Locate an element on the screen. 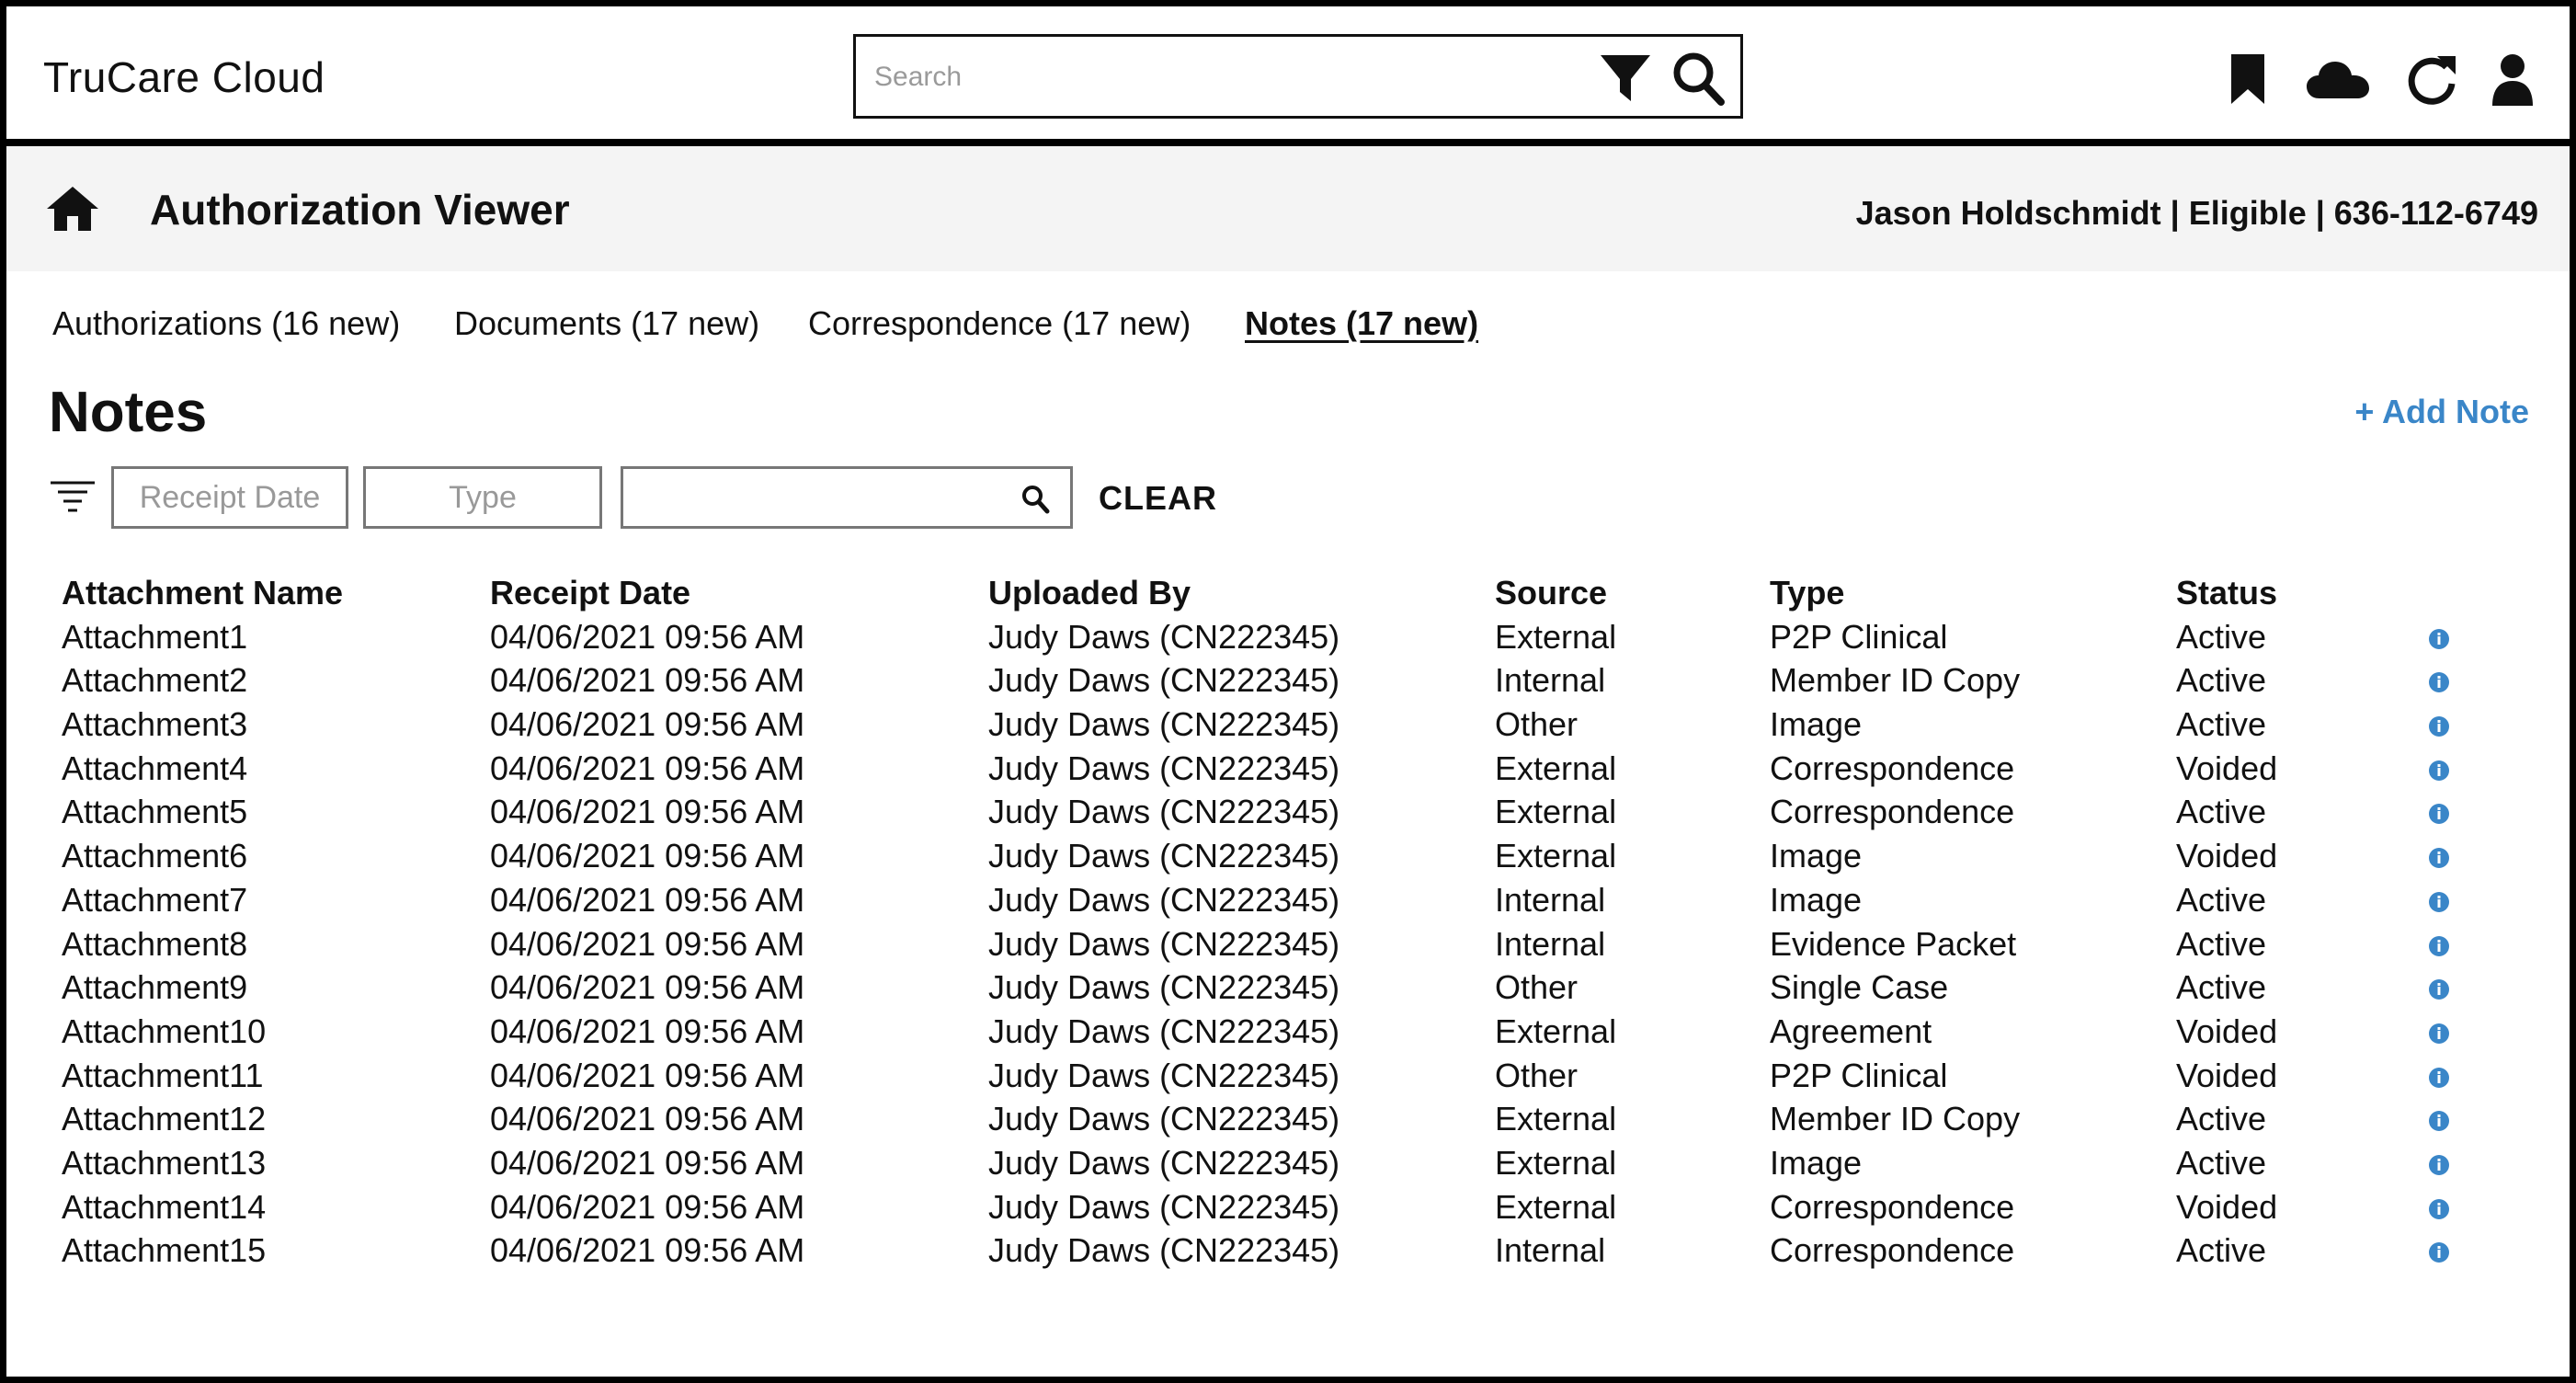 This screenshot has width=2576, height=1383. column-header: Source is located at coordinates (1551, 593).